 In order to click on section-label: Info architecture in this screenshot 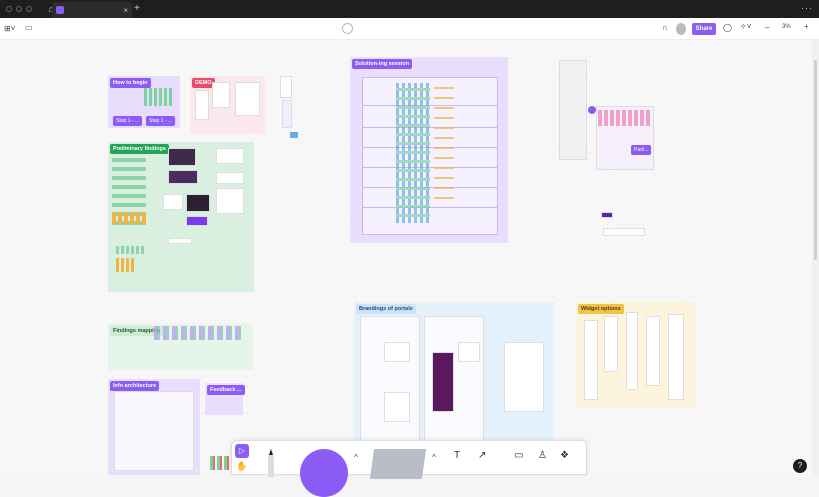, I will do `click(135, 386)`.